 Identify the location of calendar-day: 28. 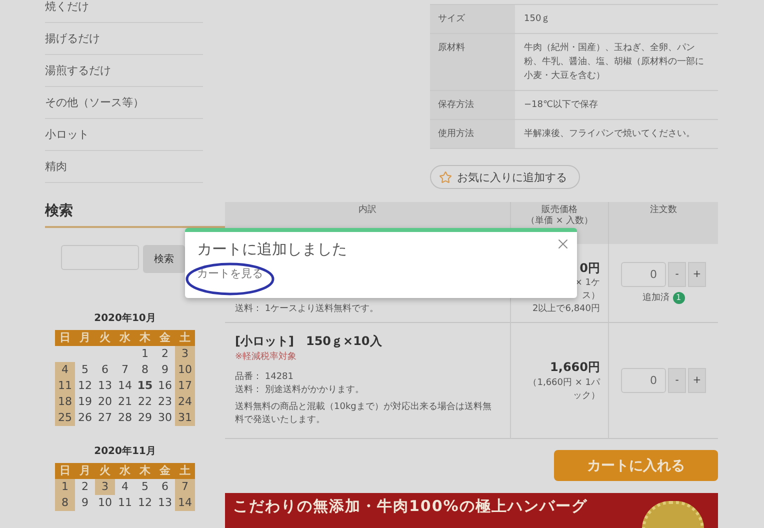
(125, 418).